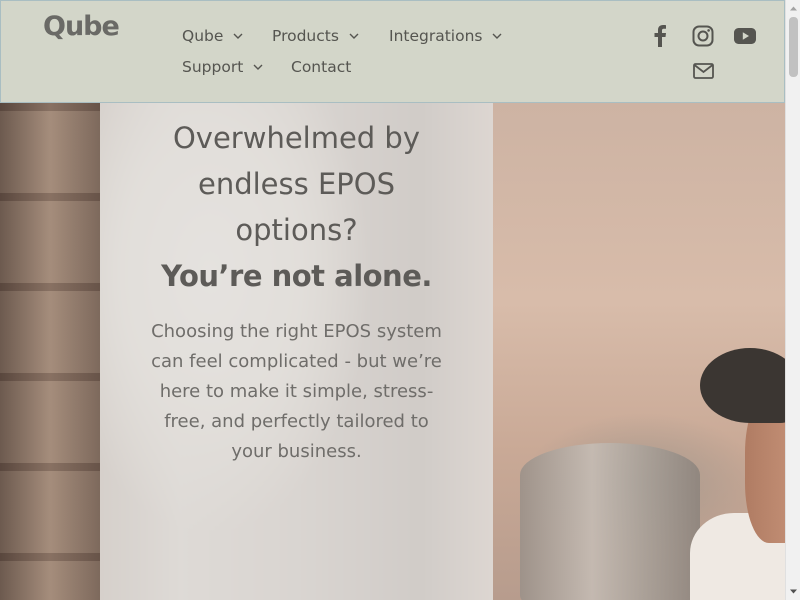 The height and width of the screenshot is (600, 800). Describe the element at coordinates (50, 351) in the screenshot. I see `kitchen-oven-image` at that location.